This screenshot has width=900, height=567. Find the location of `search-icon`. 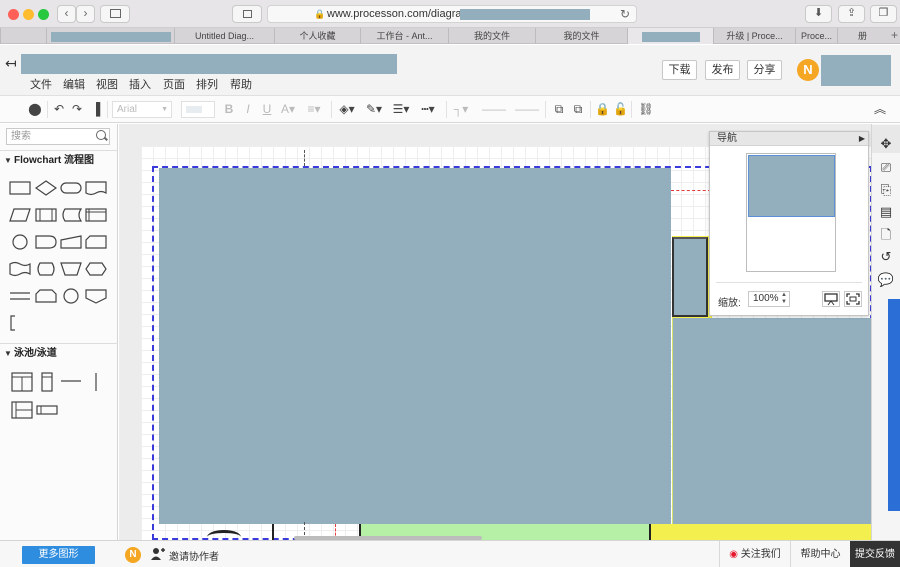

search-icon is located at coordinates (101, 135).